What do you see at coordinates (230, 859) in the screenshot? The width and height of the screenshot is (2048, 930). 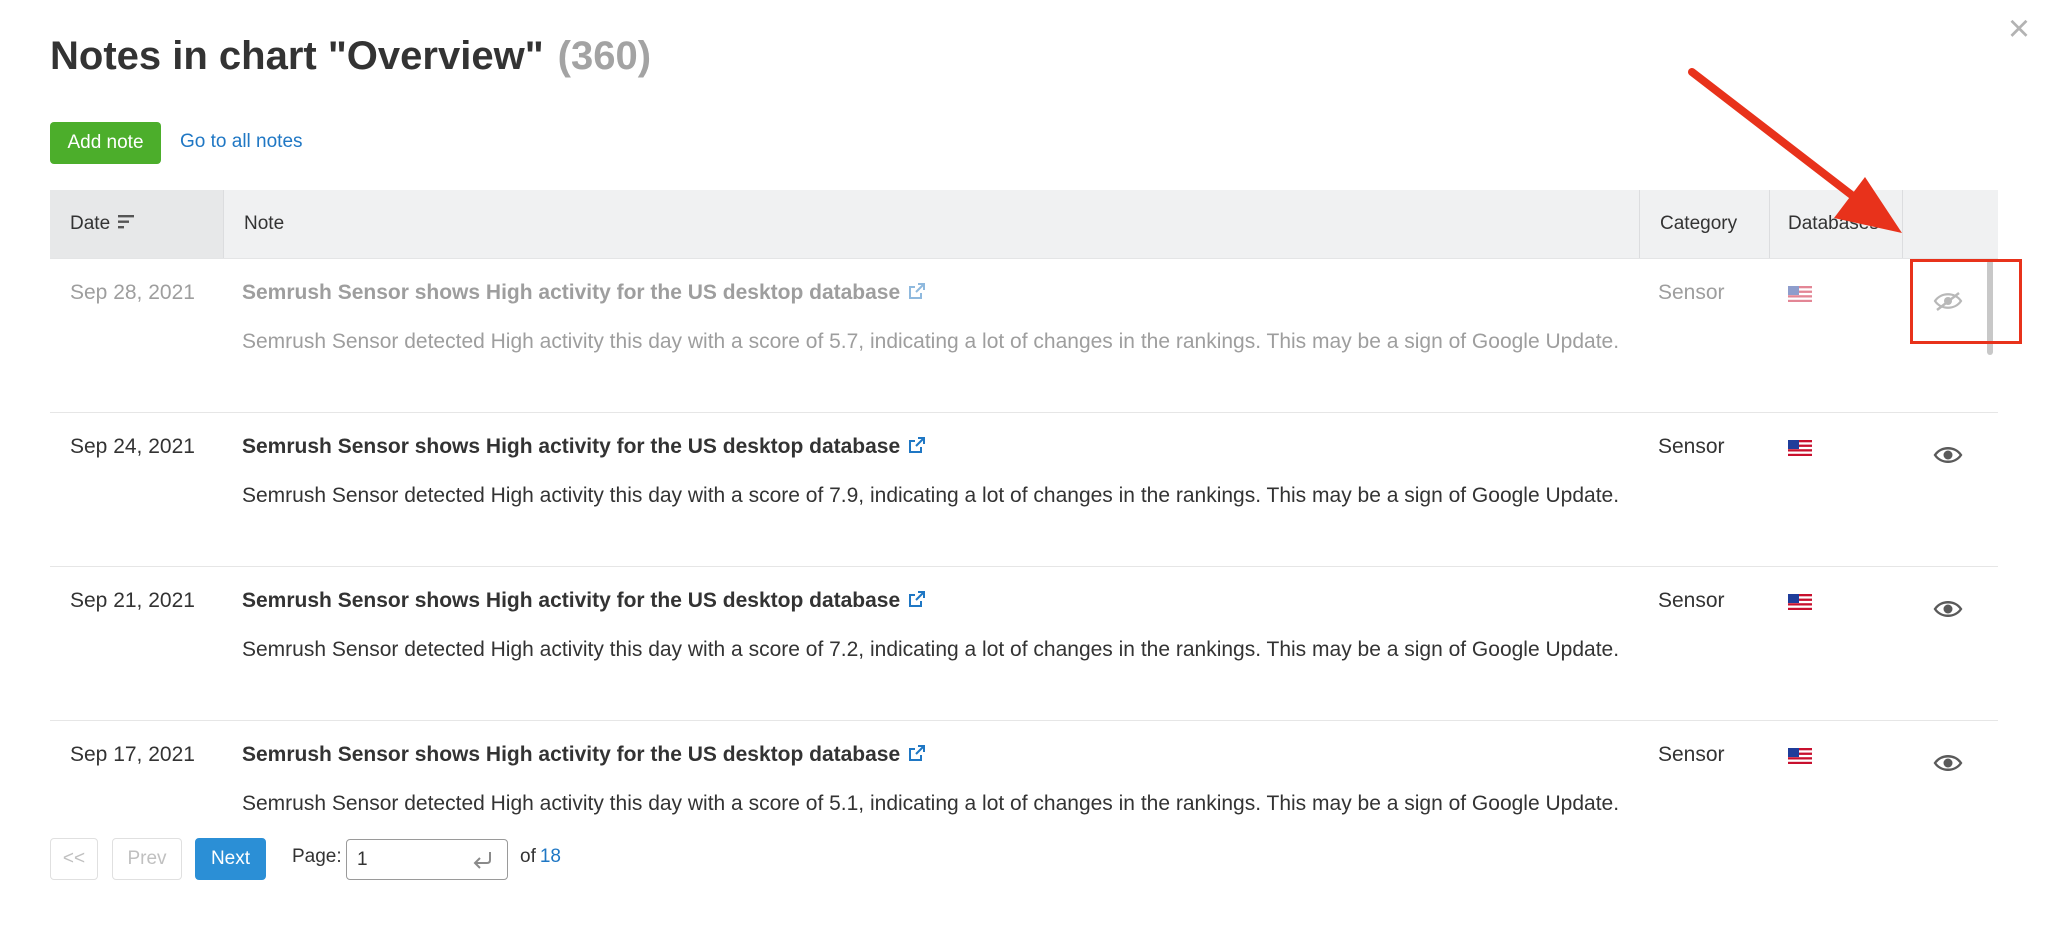 I see `next-page-button: Next` at bounding box center [230, 859].